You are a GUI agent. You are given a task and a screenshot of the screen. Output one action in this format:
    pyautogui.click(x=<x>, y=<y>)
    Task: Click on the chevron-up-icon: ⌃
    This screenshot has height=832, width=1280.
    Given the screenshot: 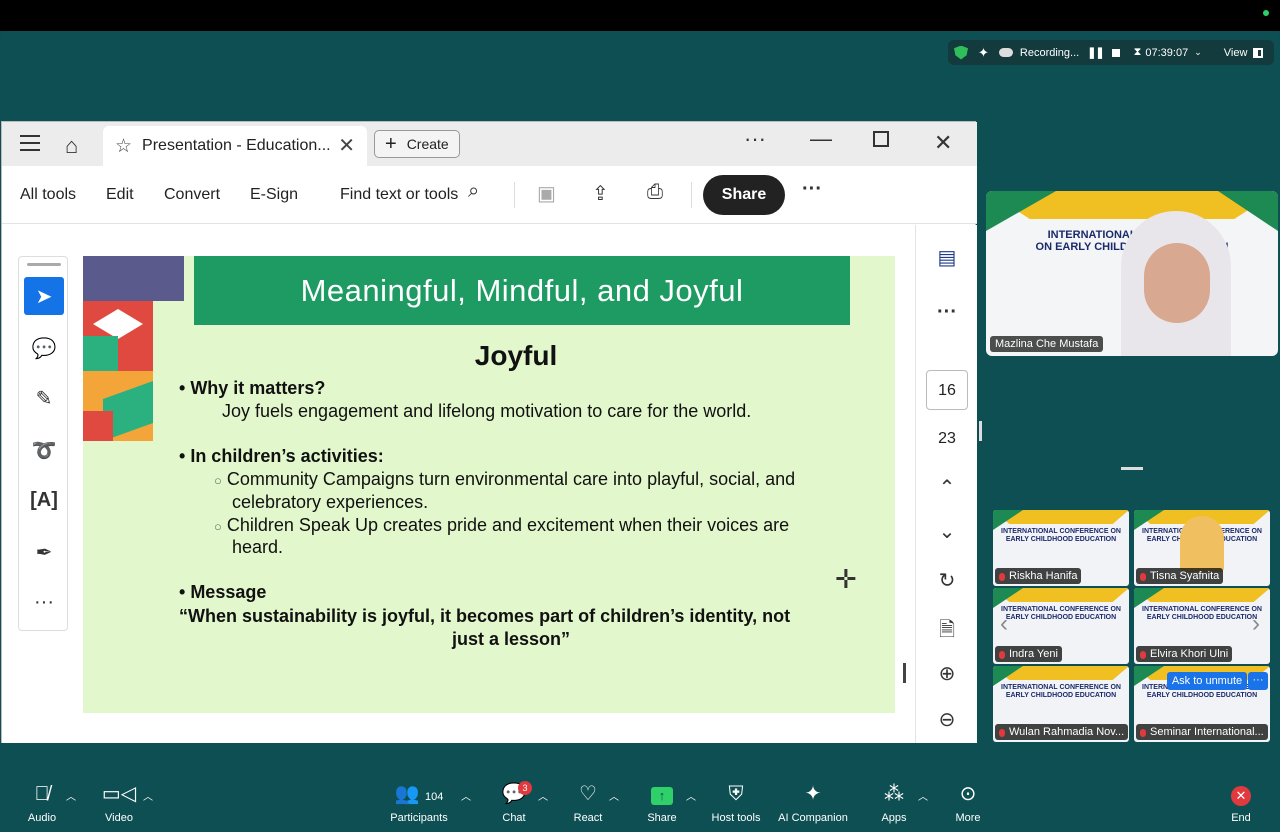 What is the action you would take?
    pyautogui.click(x=947, y=487)
    